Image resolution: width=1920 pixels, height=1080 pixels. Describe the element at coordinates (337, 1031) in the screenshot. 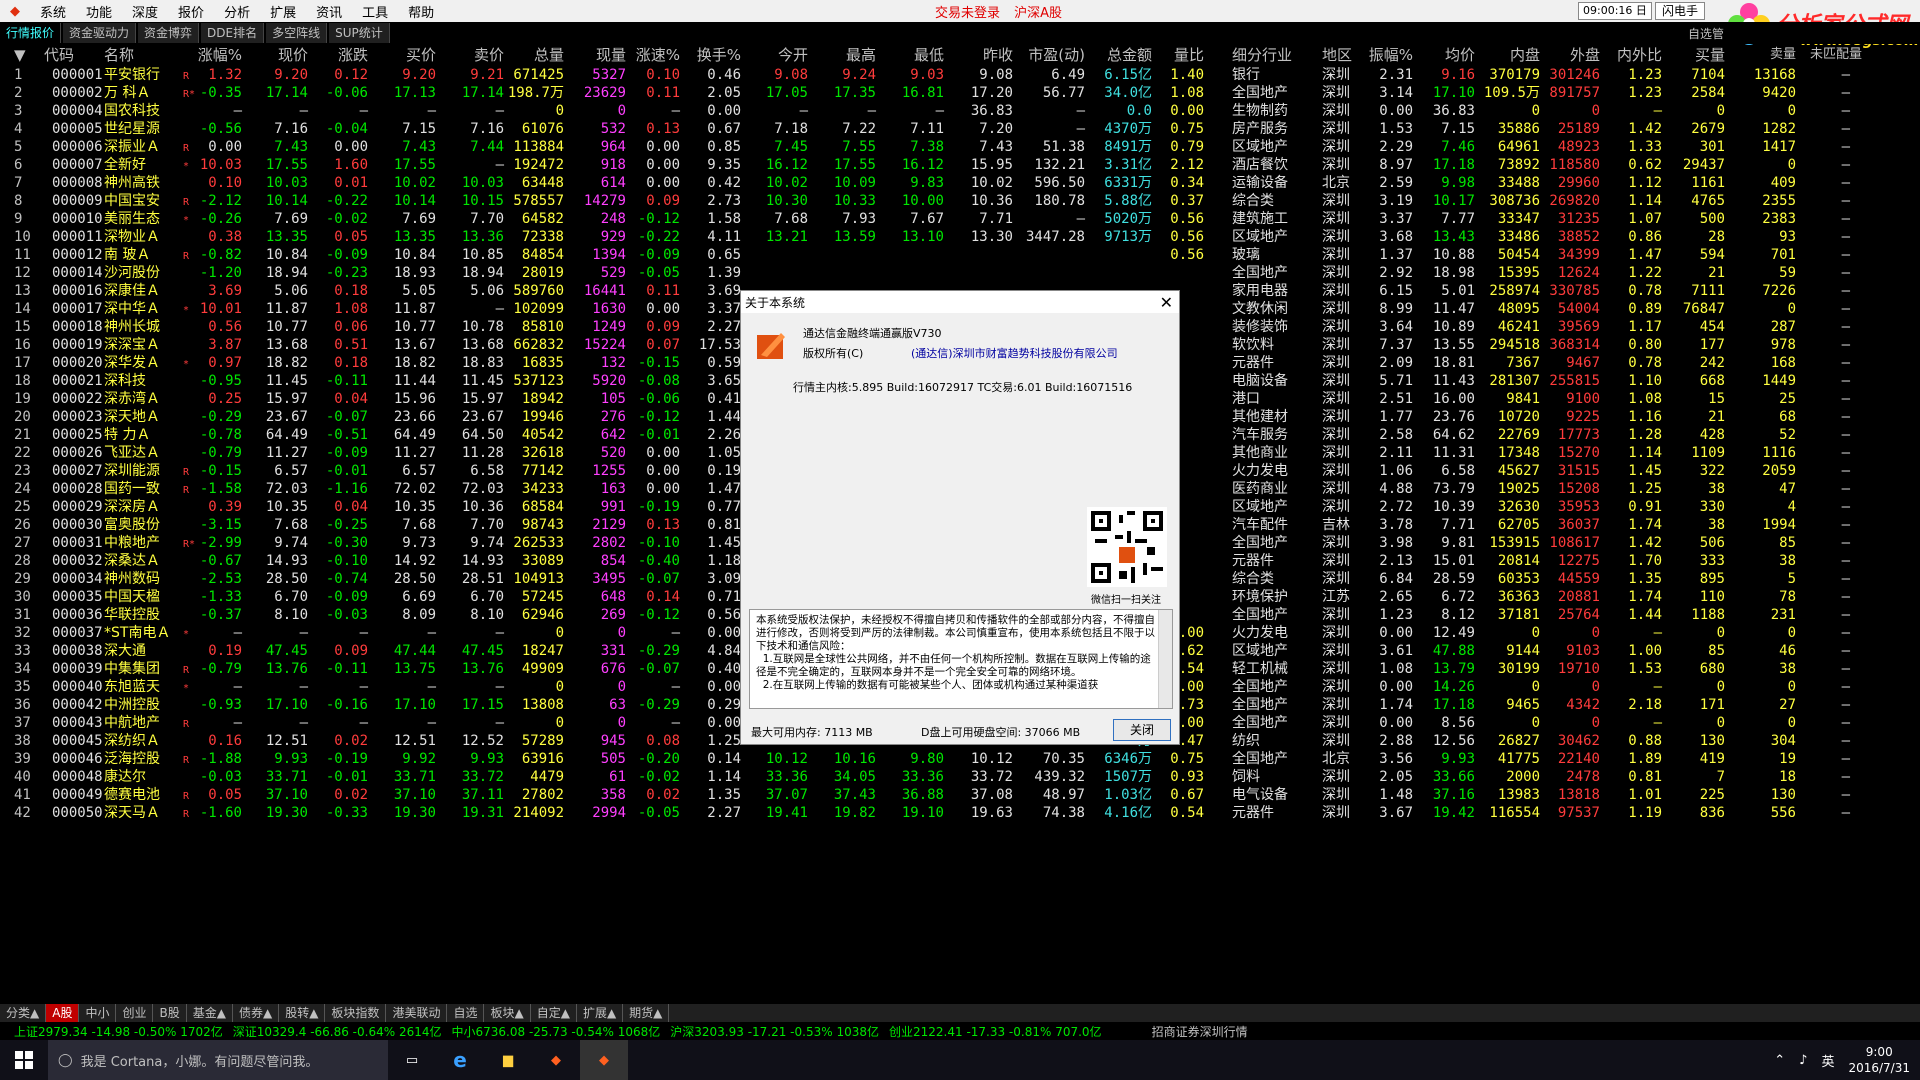

I see `index-quote-1: 深证10329.4 -66.86 -0.64% 2614亿` at that location.